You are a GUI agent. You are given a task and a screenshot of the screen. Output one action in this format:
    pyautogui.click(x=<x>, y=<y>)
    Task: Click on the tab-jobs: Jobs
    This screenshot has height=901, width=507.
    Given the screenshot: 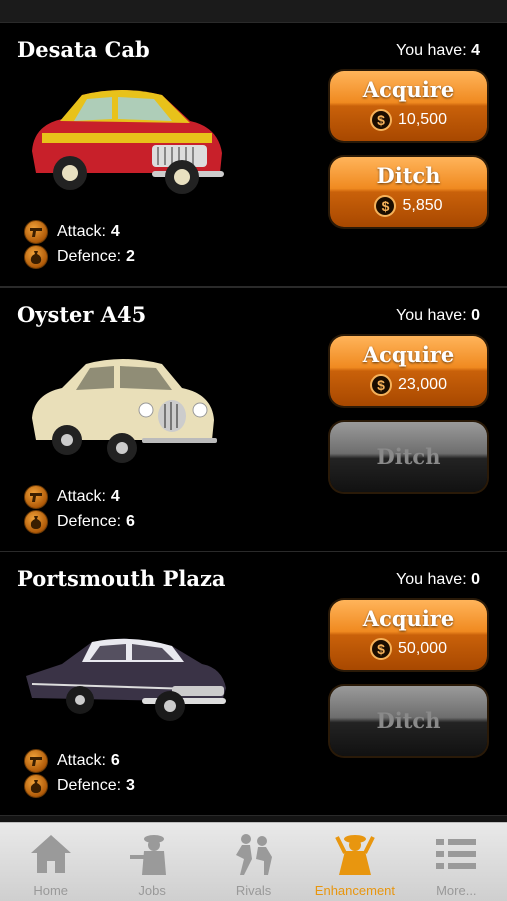 What is the action you would take?
    pyautogui.click(x=151, y=862)
    